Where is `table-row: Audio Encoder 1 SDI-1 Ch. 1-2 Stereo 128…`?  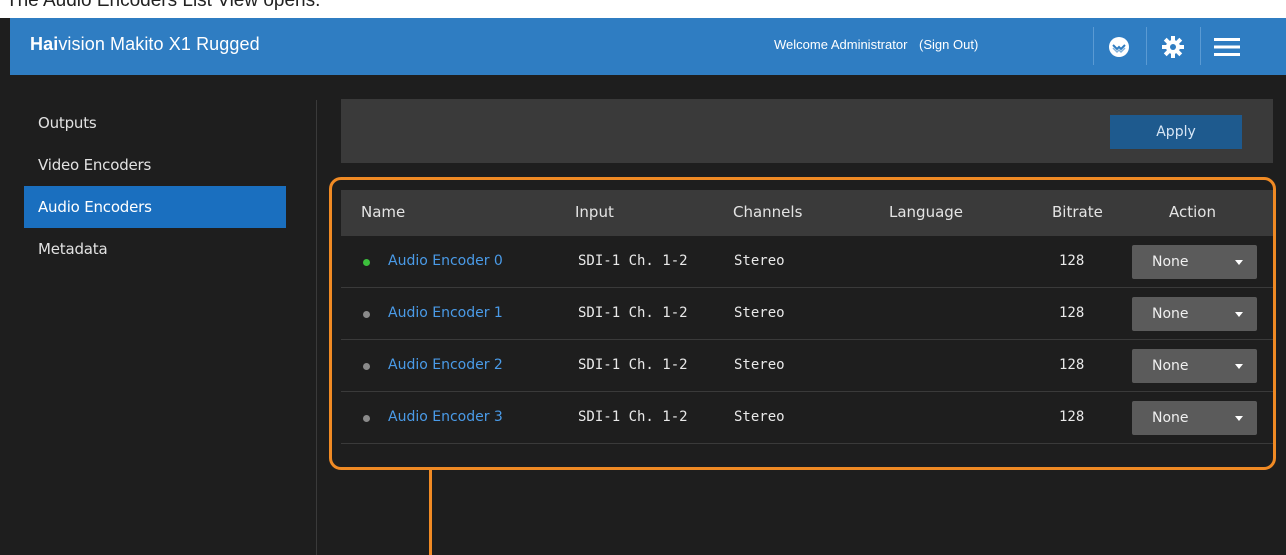
table-row: Audio Encoder 1 SDI-1 Ch. 1-2 Stereo 128… is located at coordinates (807, 314).